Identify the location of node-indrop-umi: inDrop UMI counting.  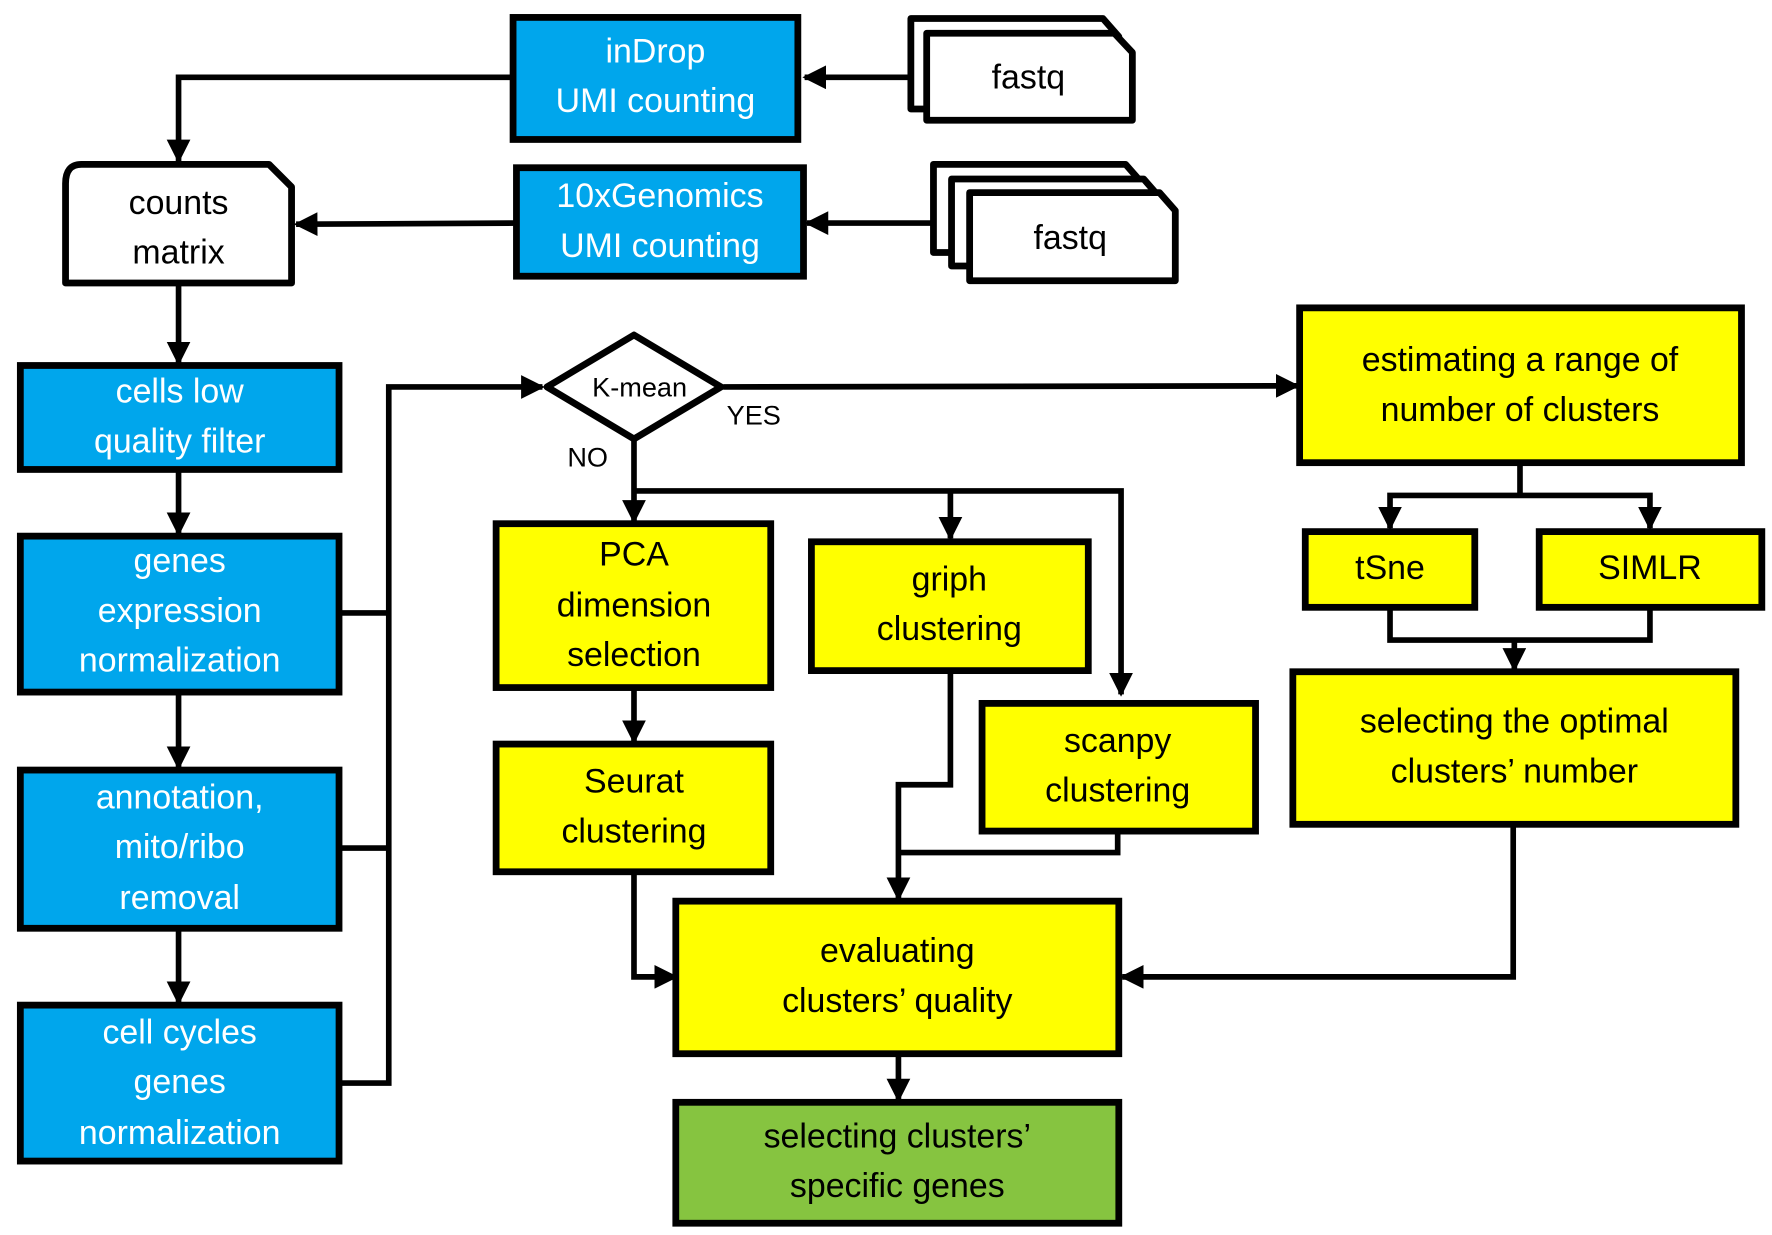
(655, 78).